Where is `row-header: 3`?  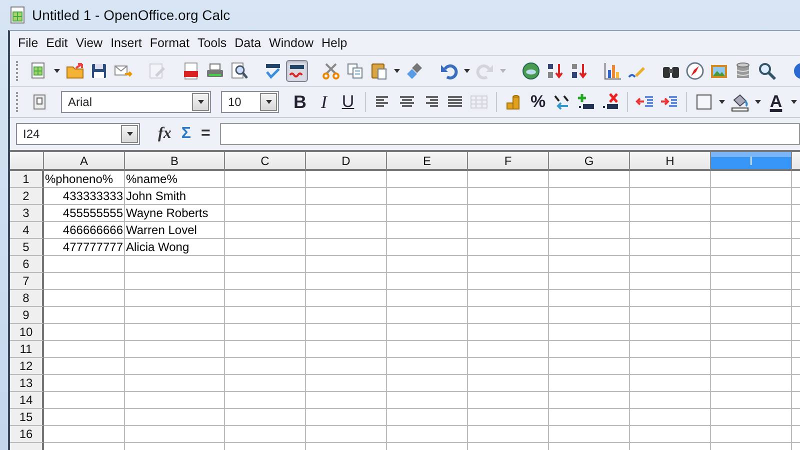 row-header: 3 is located at coordinates (27, 213).